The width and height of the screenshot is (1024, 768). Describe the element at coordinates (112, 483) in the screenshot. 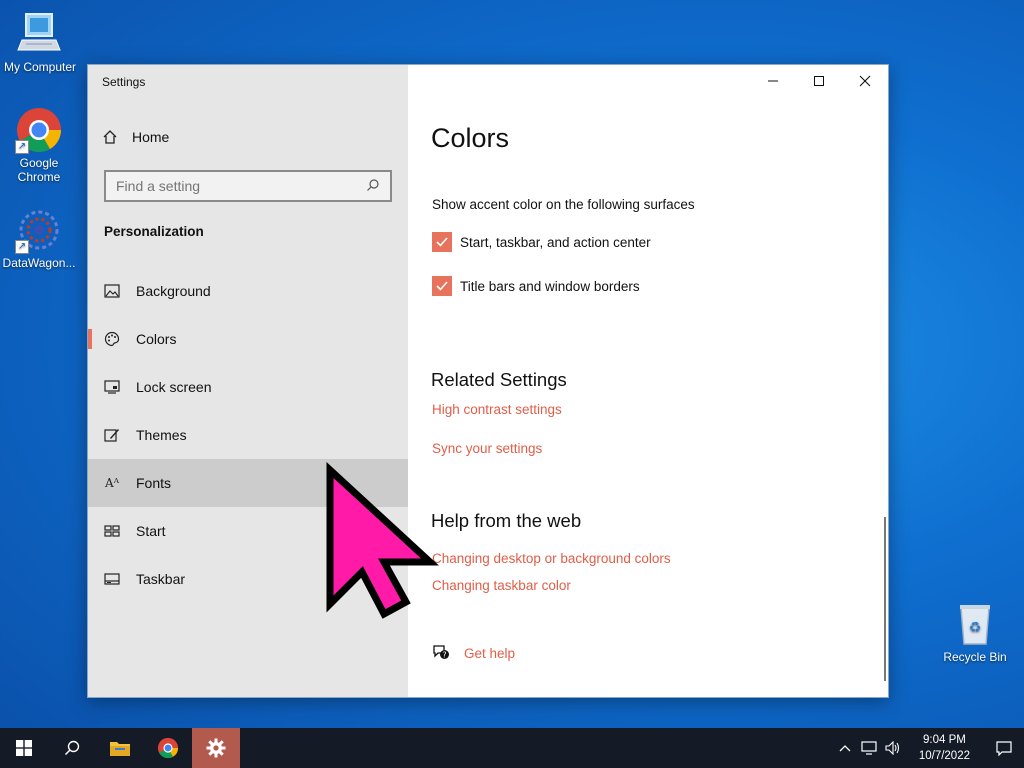

I see `fonts-icon: Aᴬ` at that location.